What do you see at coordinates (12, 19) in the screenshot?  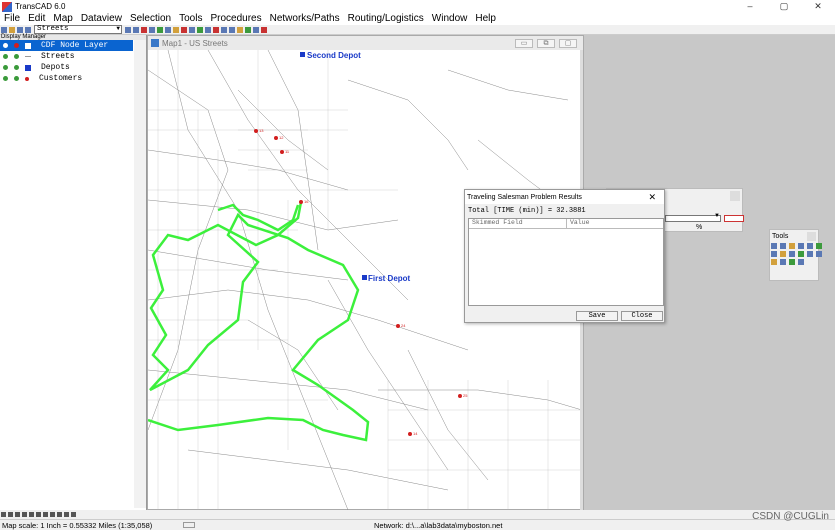 I see `menu-file: File` at bounding box center [12, 19].